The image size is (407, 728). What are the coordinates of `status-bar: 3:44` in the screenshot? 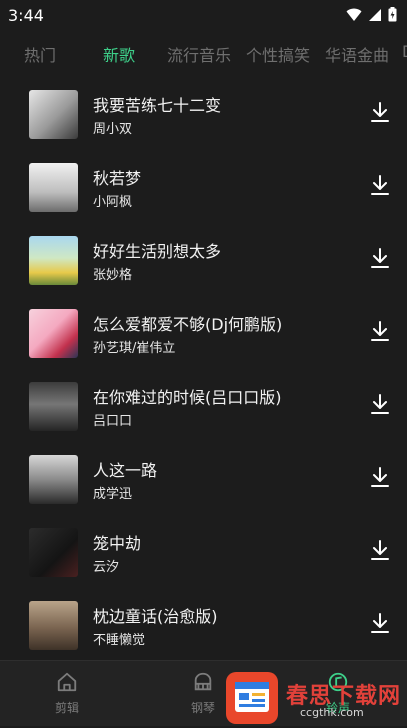 It's located at (203, 15).